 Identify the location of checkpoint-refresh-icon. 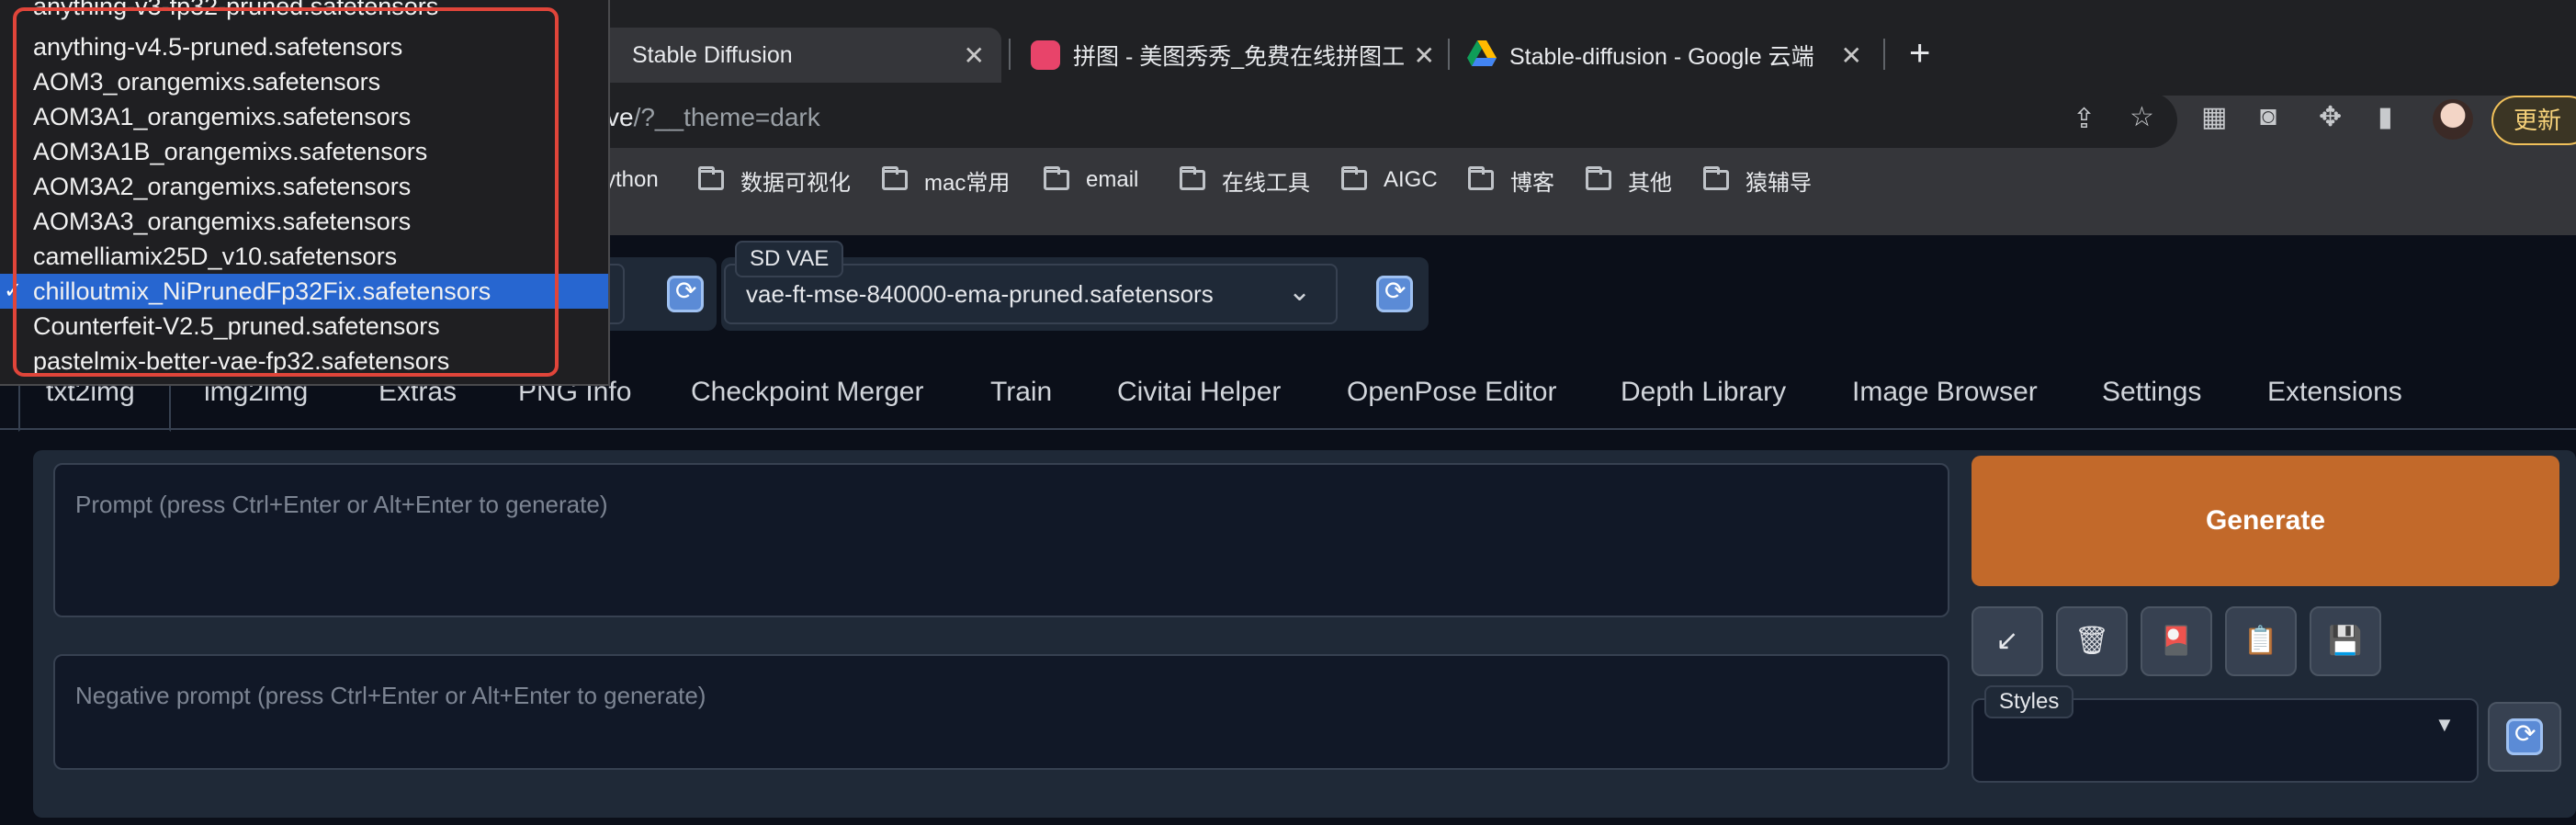
(685, 294).